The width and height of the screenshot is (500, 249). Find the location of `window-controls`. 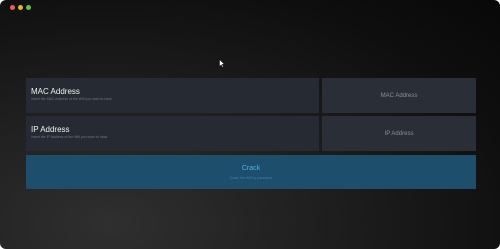

window-controls is located at coordinates (20, 7).